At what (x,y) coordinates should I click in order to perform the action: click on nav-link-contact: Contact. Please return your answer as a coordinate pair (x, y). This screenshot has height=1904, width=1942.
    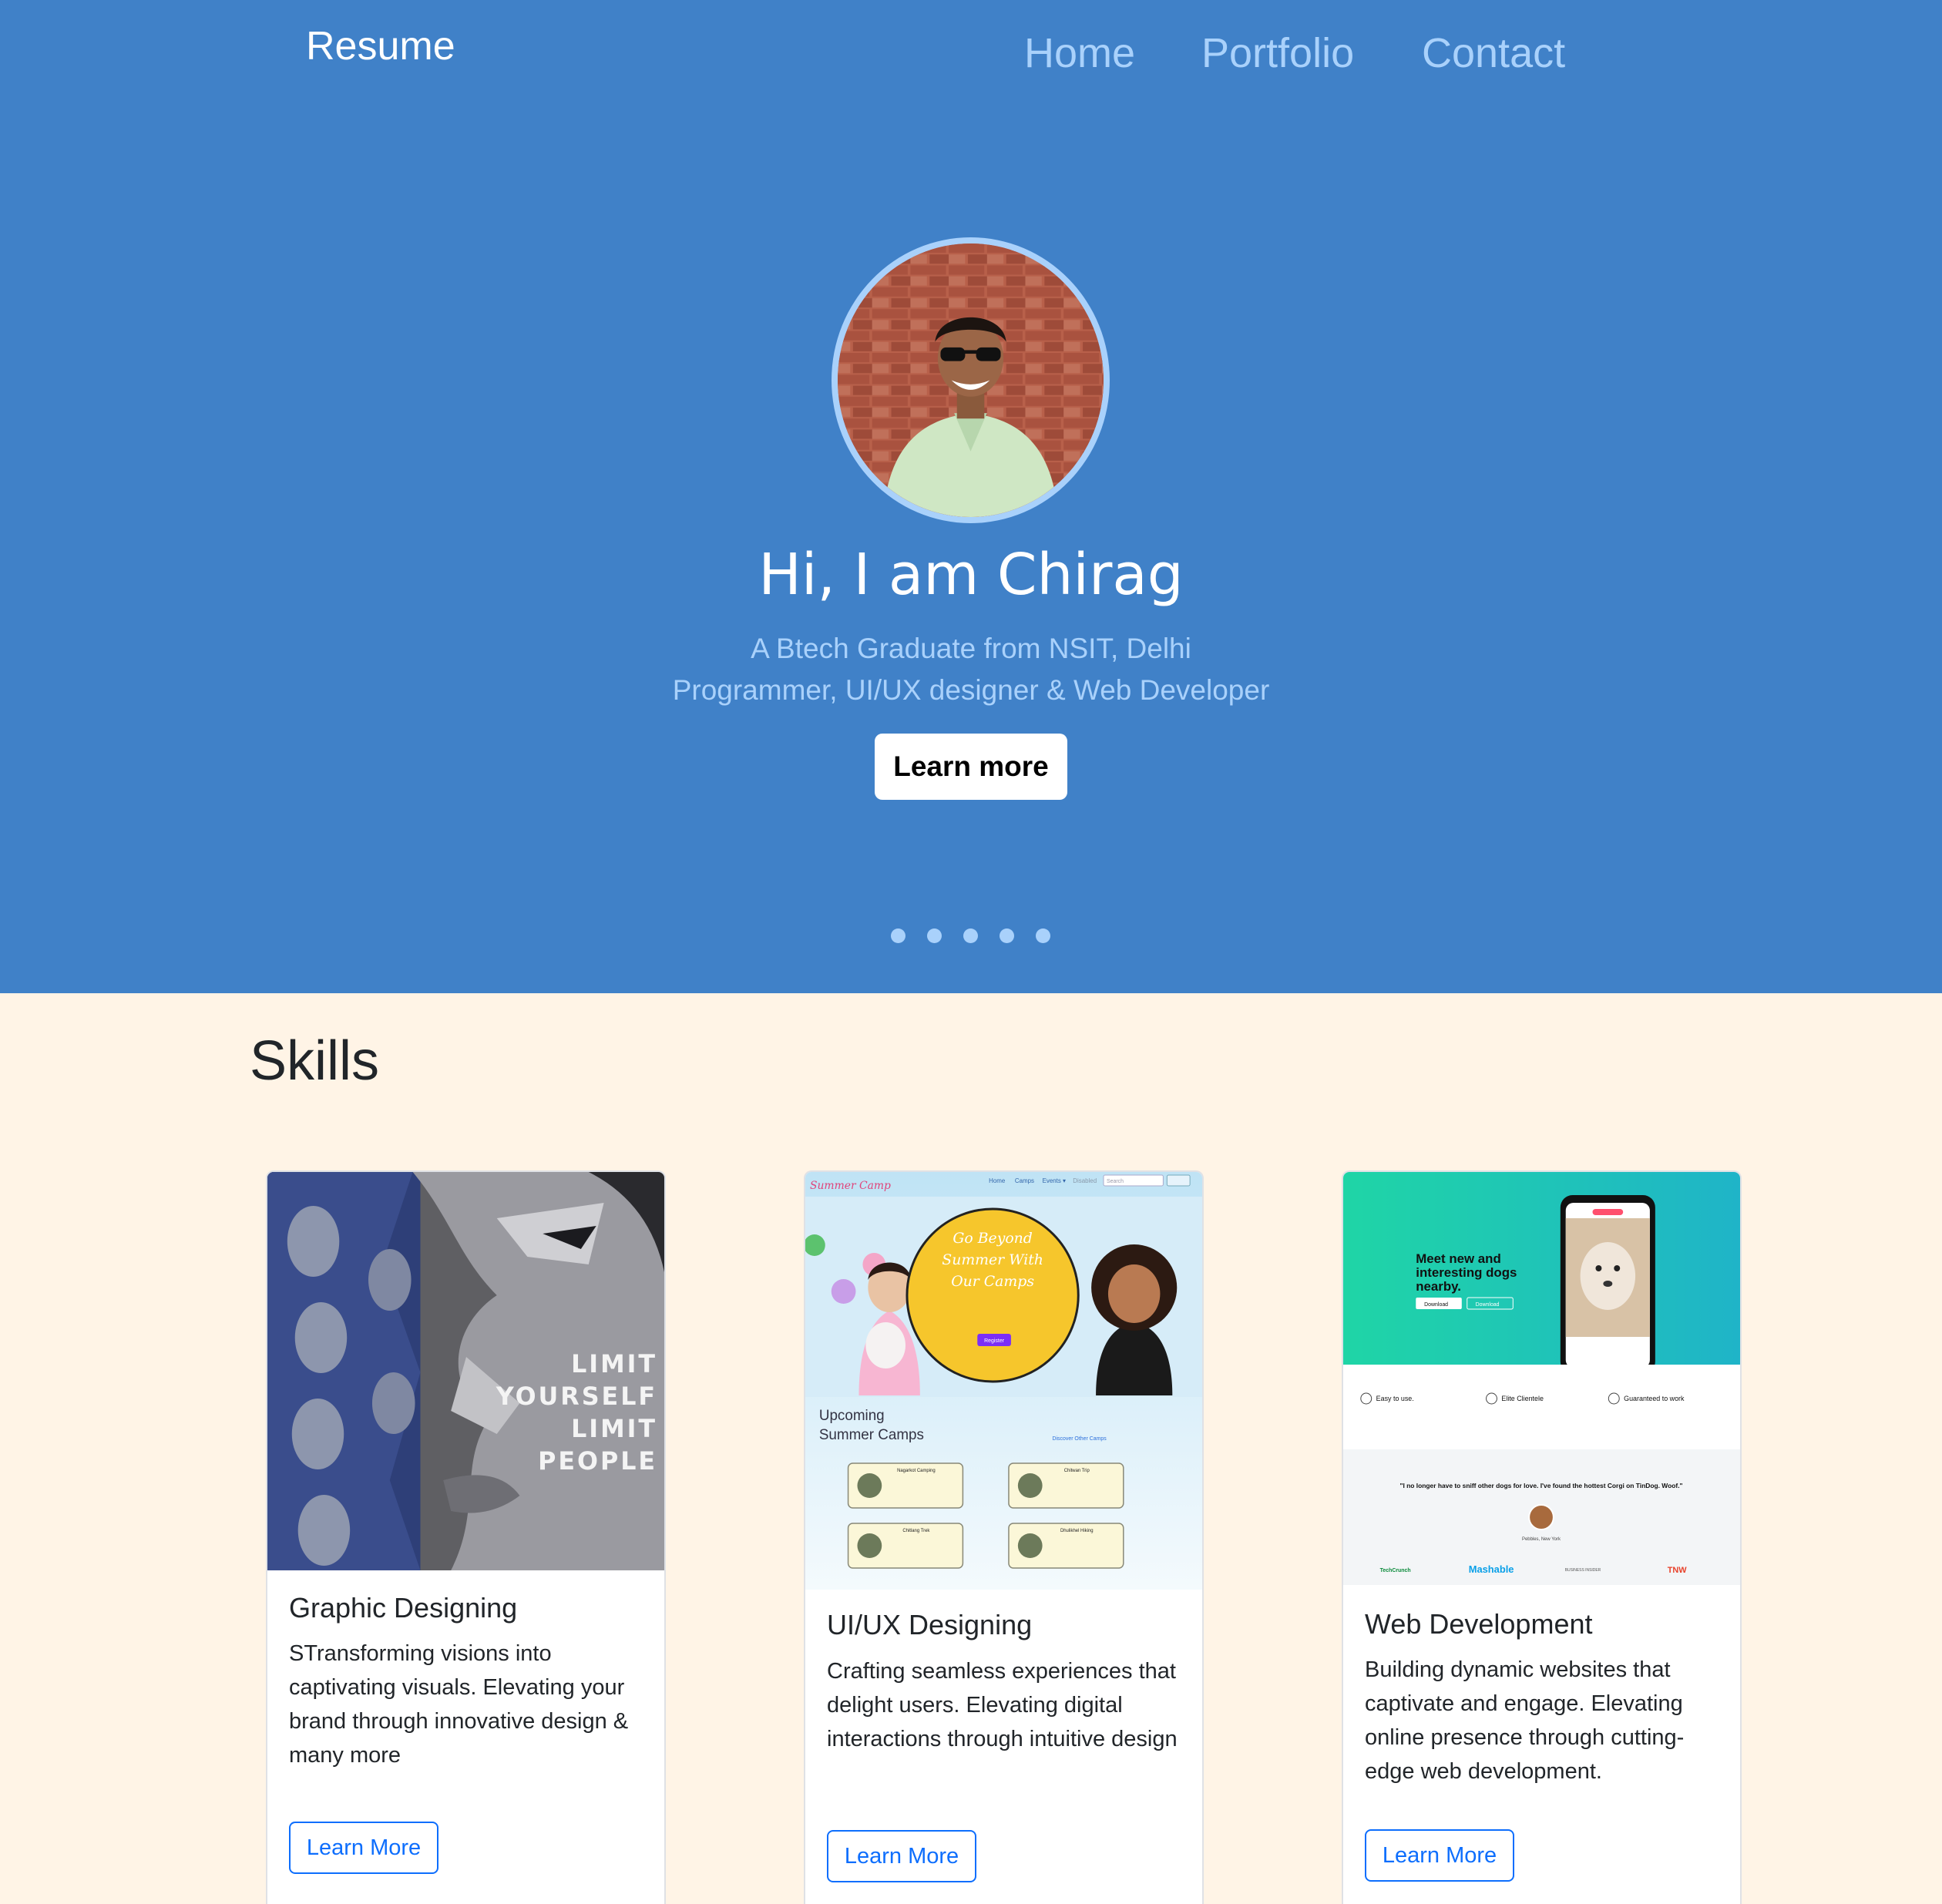
    Looking at the image, I should click on (1493, 53).